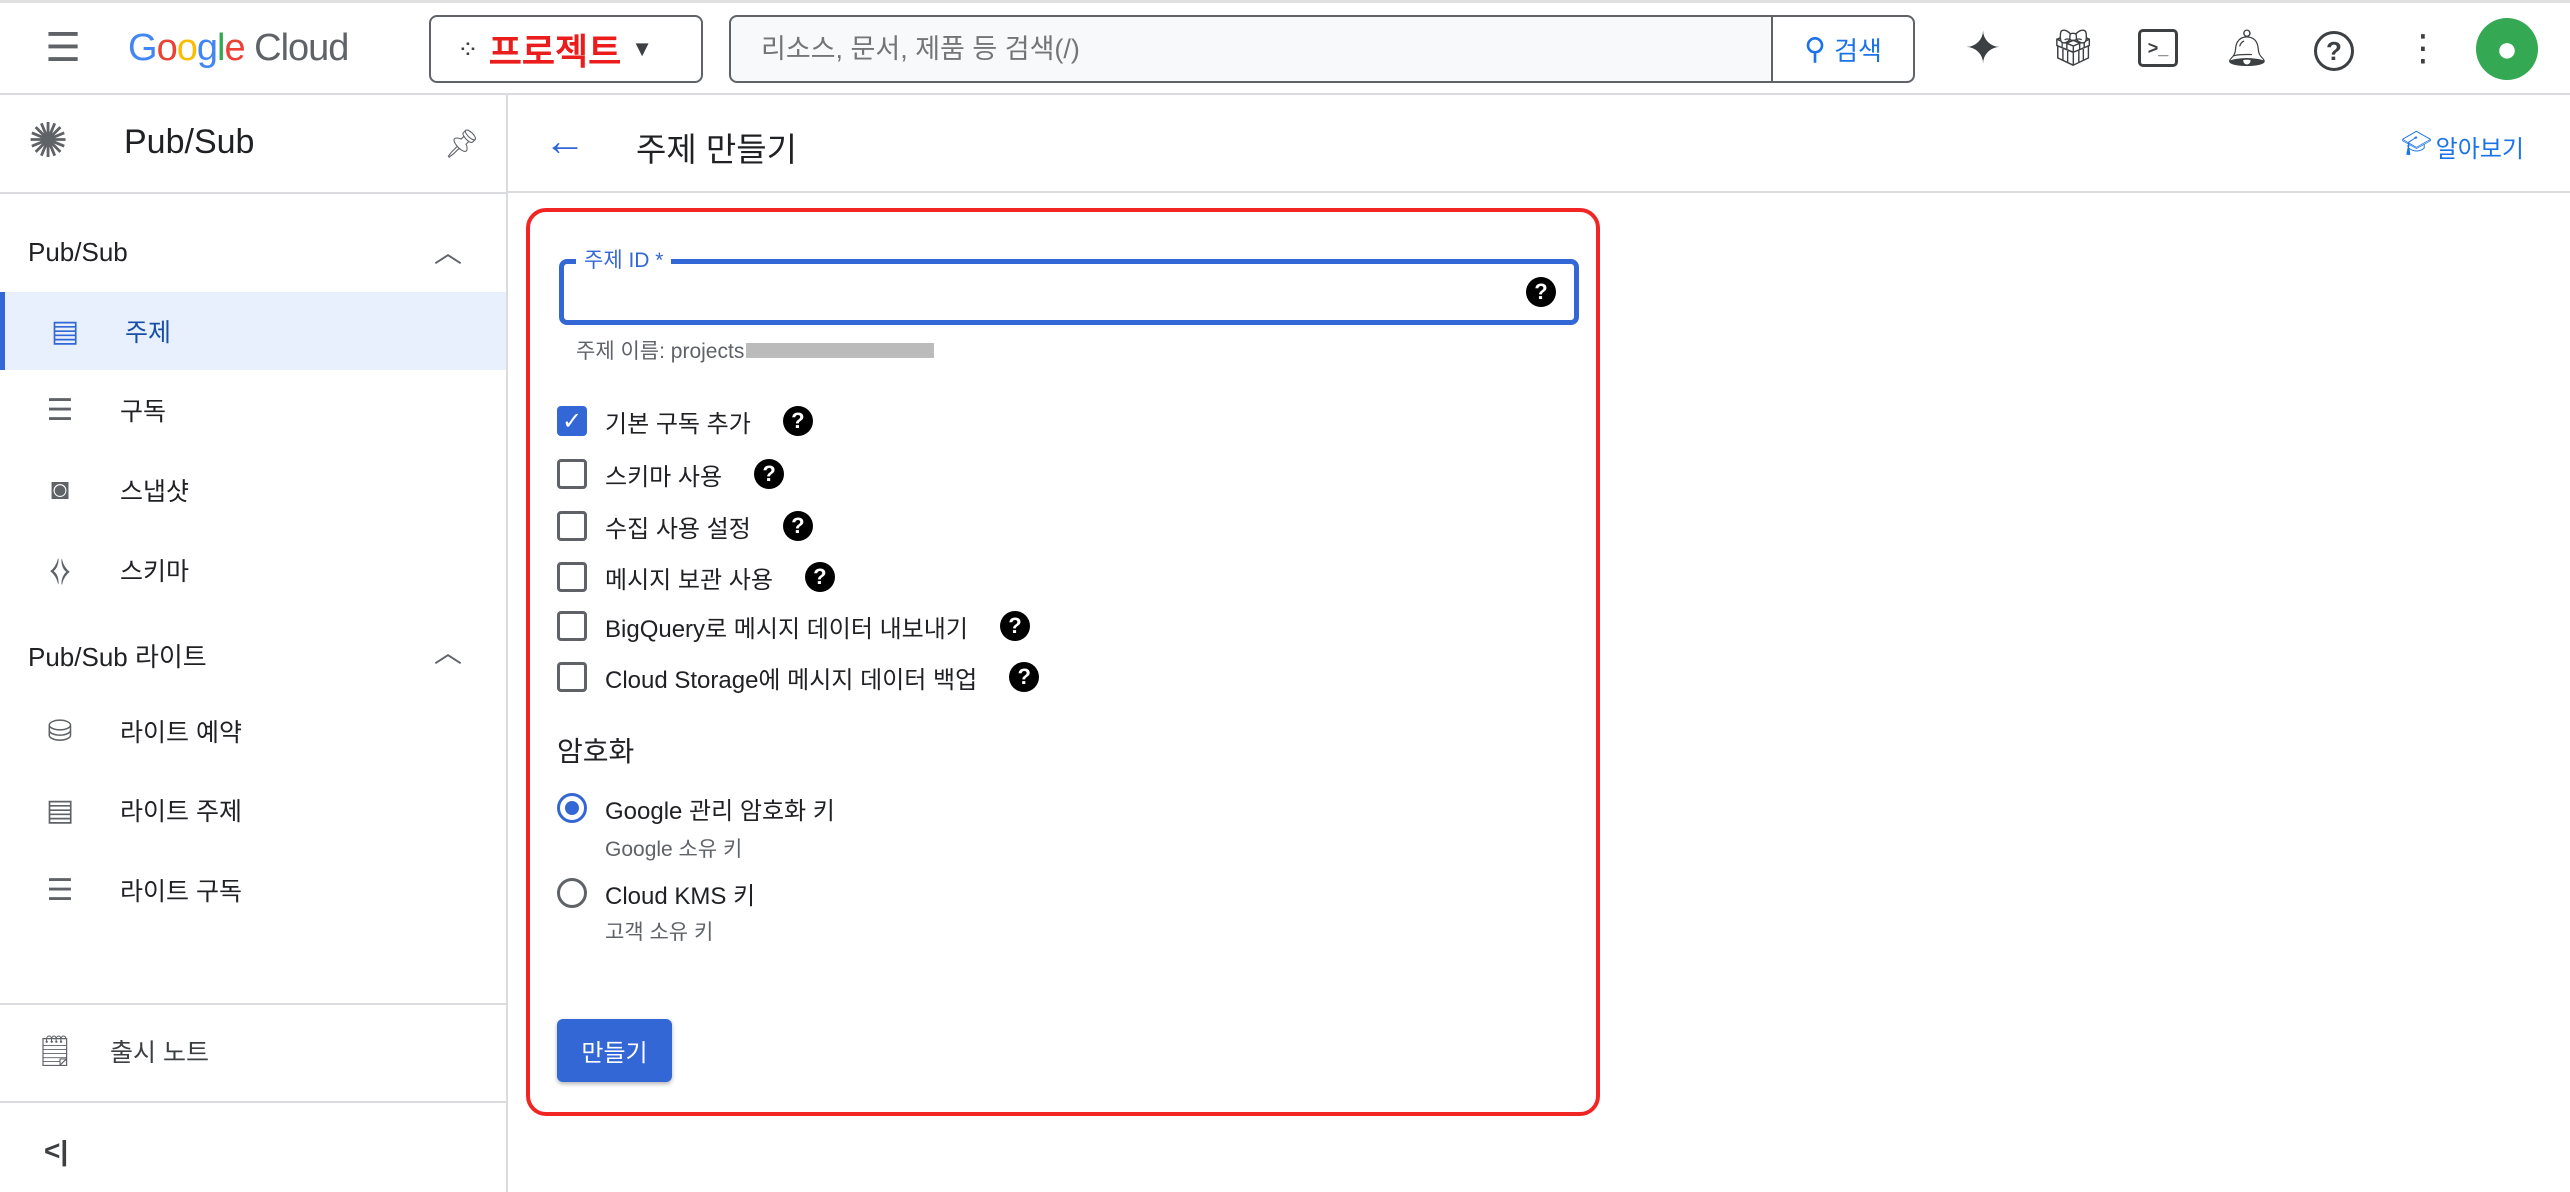 The image size is (2570, 1192). I want to click on search-button-label: 검색, so click(1858, 50).